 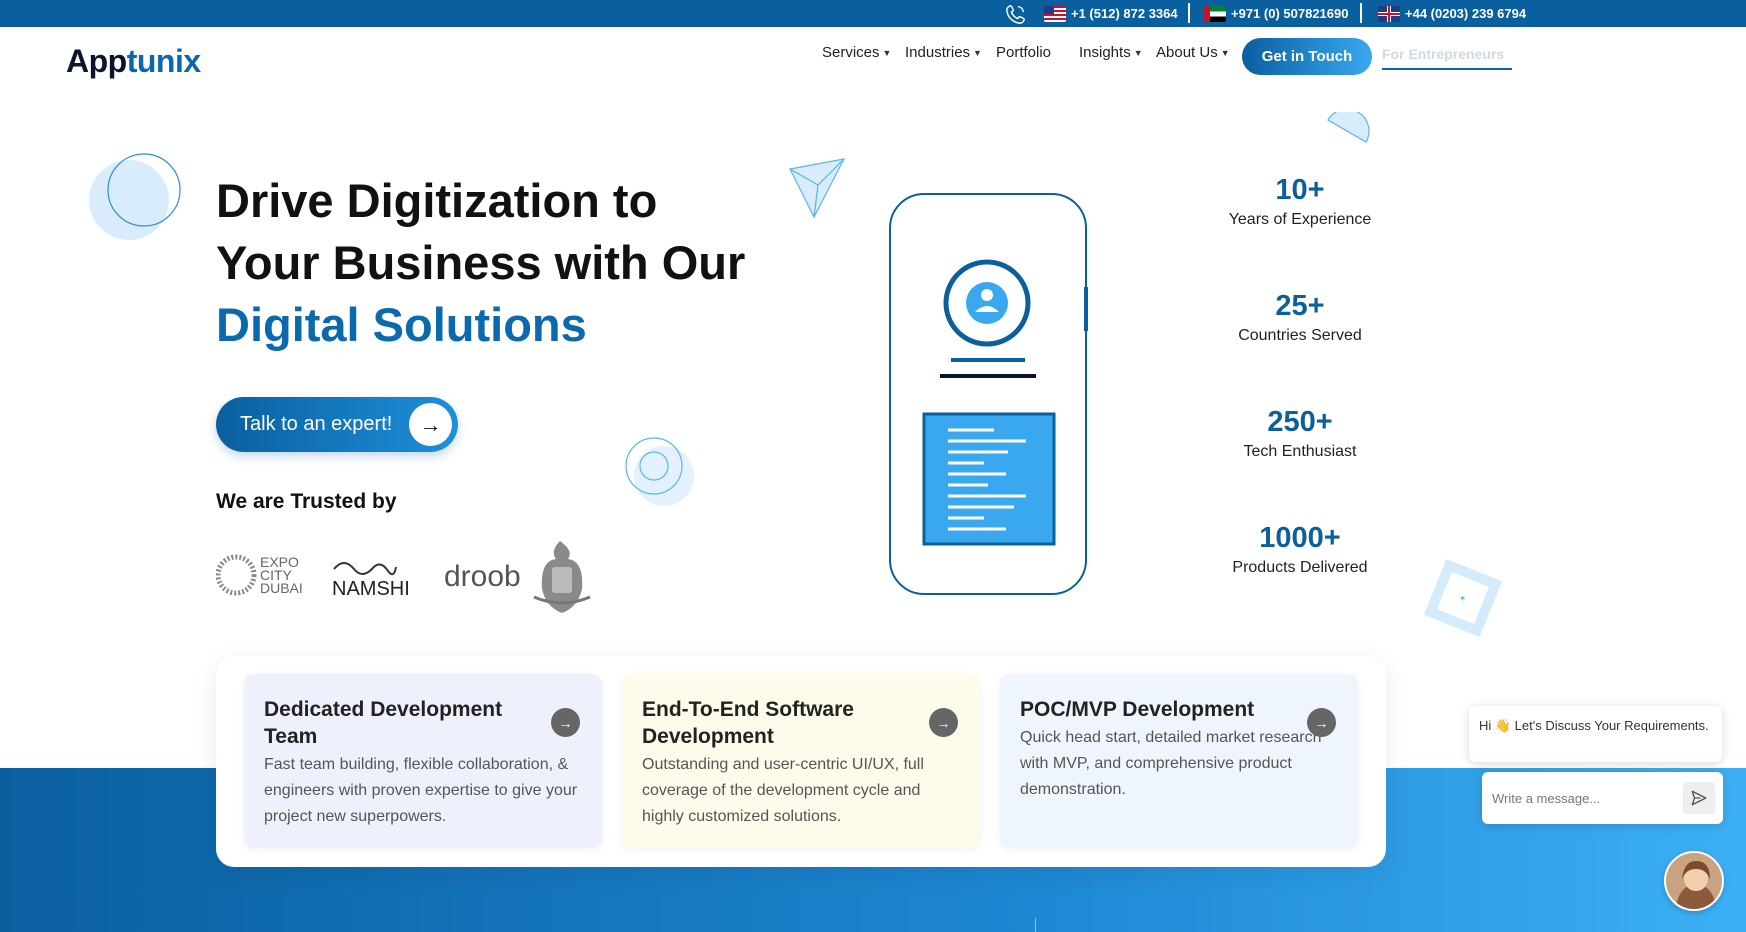 I want to click on card-title: Dedicated Development Team, so click(x=383, y=723).